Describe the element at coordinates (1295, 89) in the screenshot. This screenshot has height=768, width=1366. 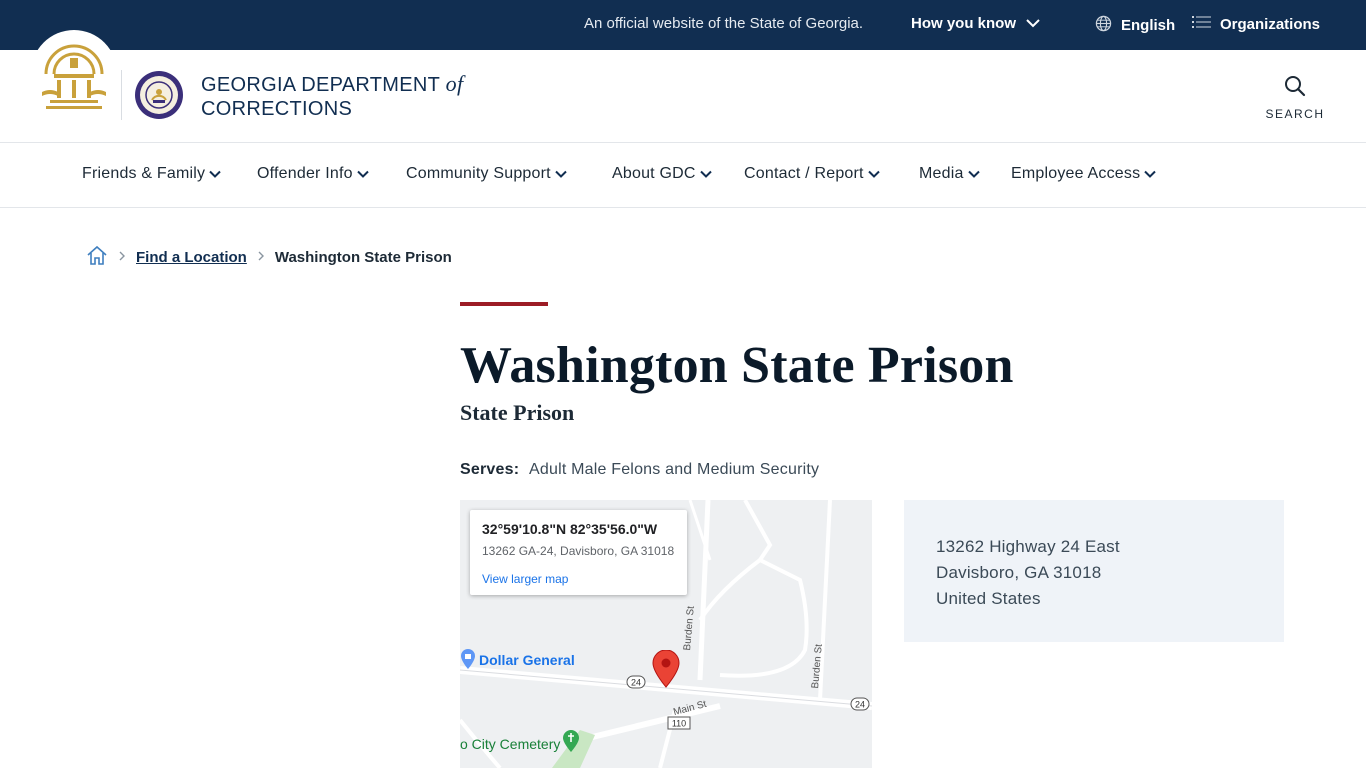
I see `search-icon` at that location.